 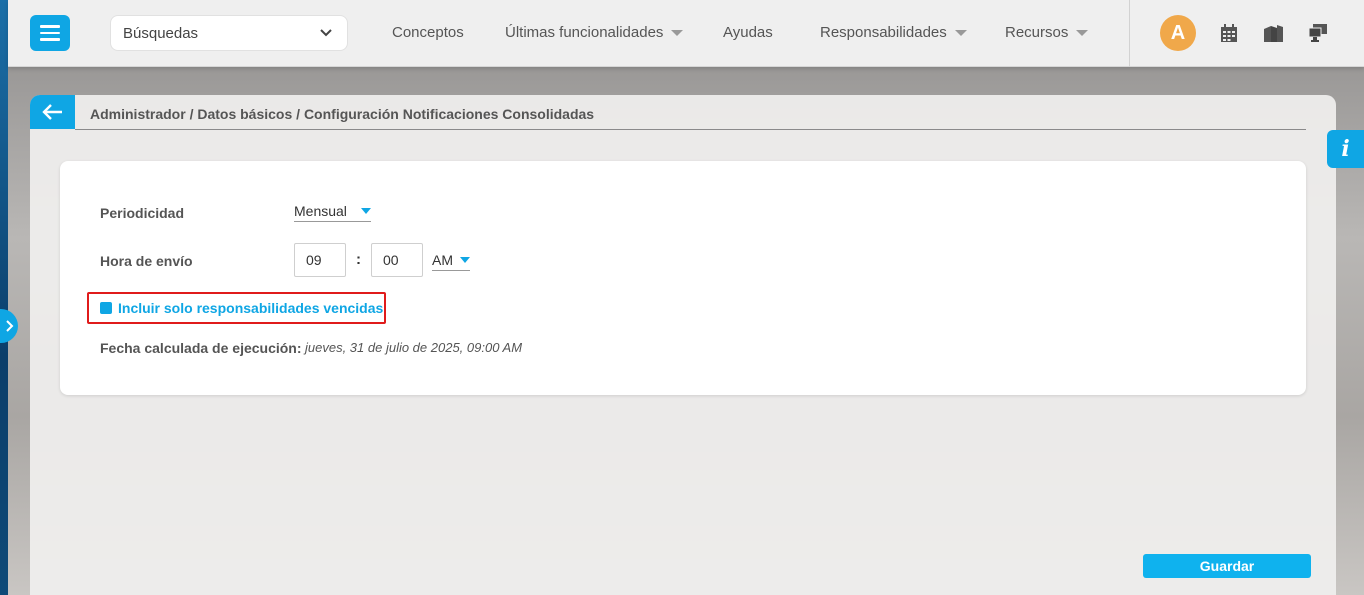 I want to click on nav-responsabilidades: Responsabilidades, so click(x=893, y=32).